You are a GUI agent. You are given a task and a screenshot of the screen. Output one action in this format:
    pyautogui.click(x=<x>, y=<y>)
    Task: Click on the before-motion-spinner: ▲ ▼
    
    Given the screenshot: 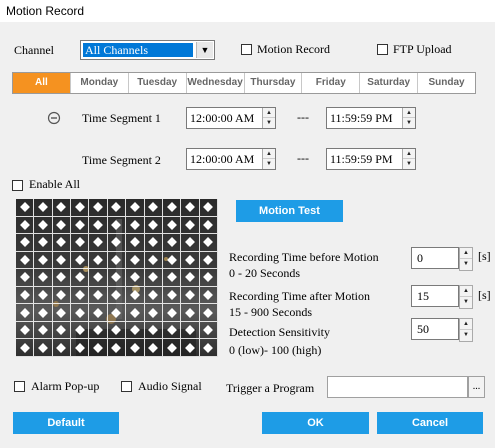 What is the action you would take?
    pyautogui.click(x=466, y=259)
    